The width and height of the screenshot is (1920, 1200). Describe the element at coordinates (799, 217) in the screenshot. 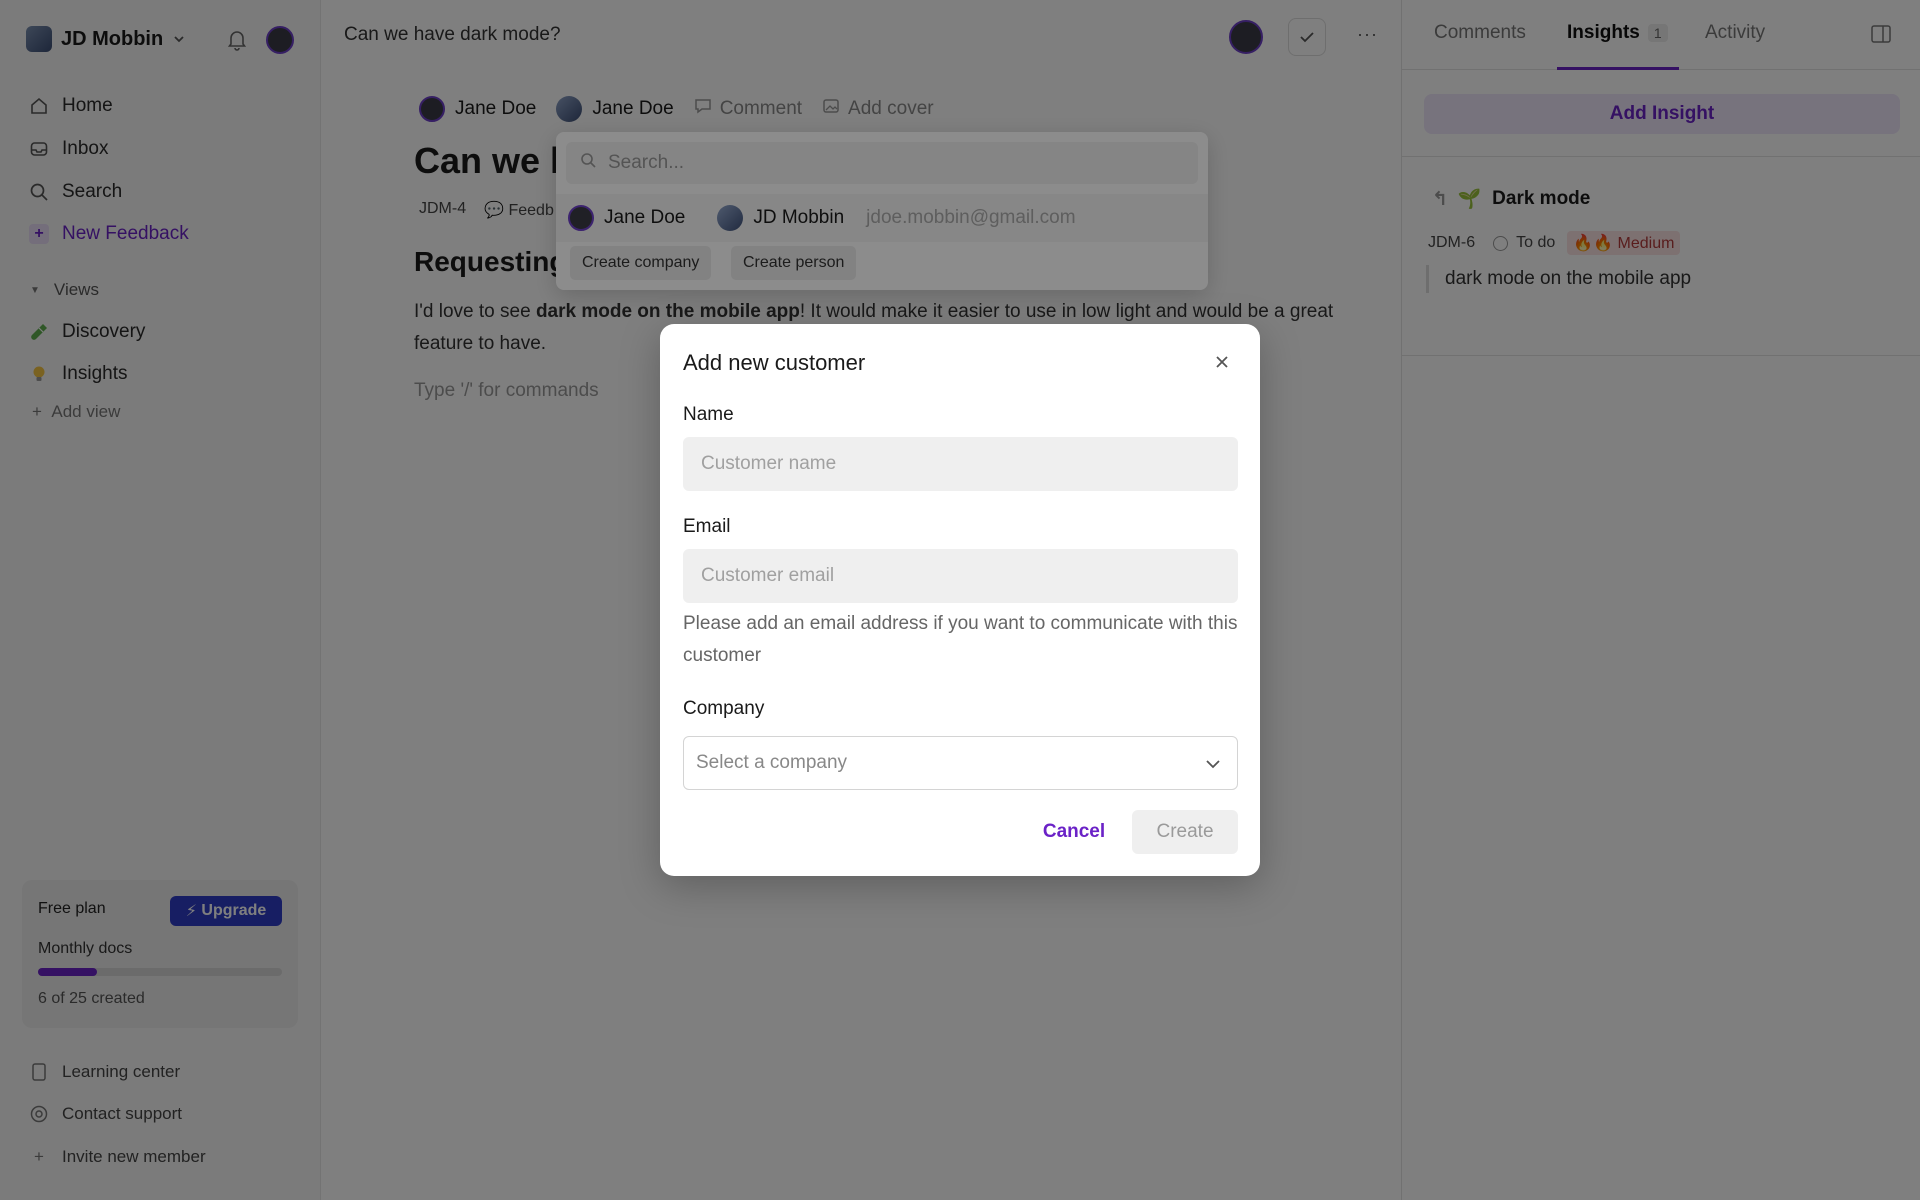

I see `option-company-name: JD Mobbin` at that location.